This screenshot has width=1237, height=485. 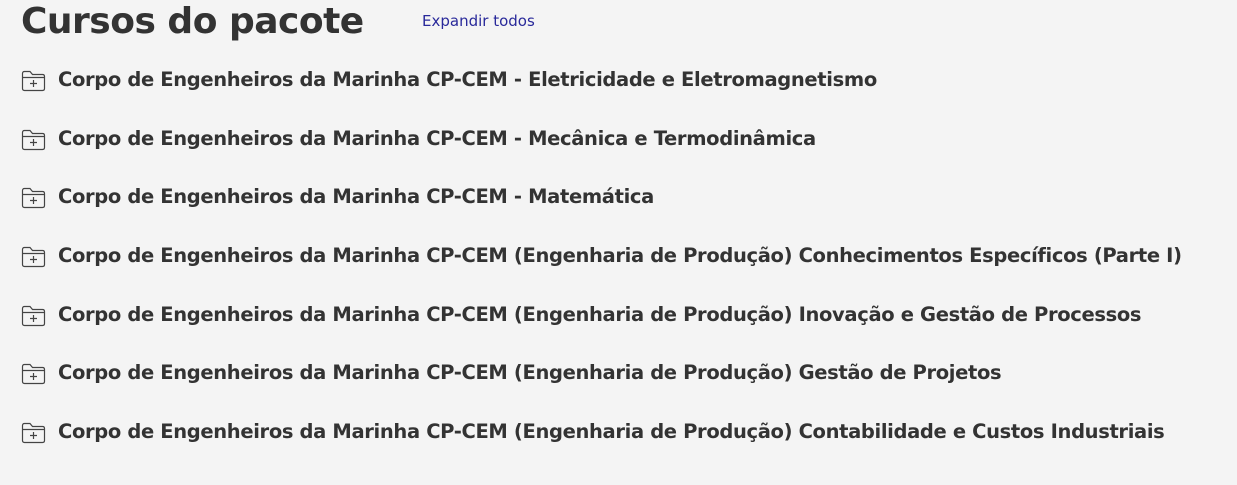 I want to click on page-header: Cursos do pacote, so click(x=192, y=22).